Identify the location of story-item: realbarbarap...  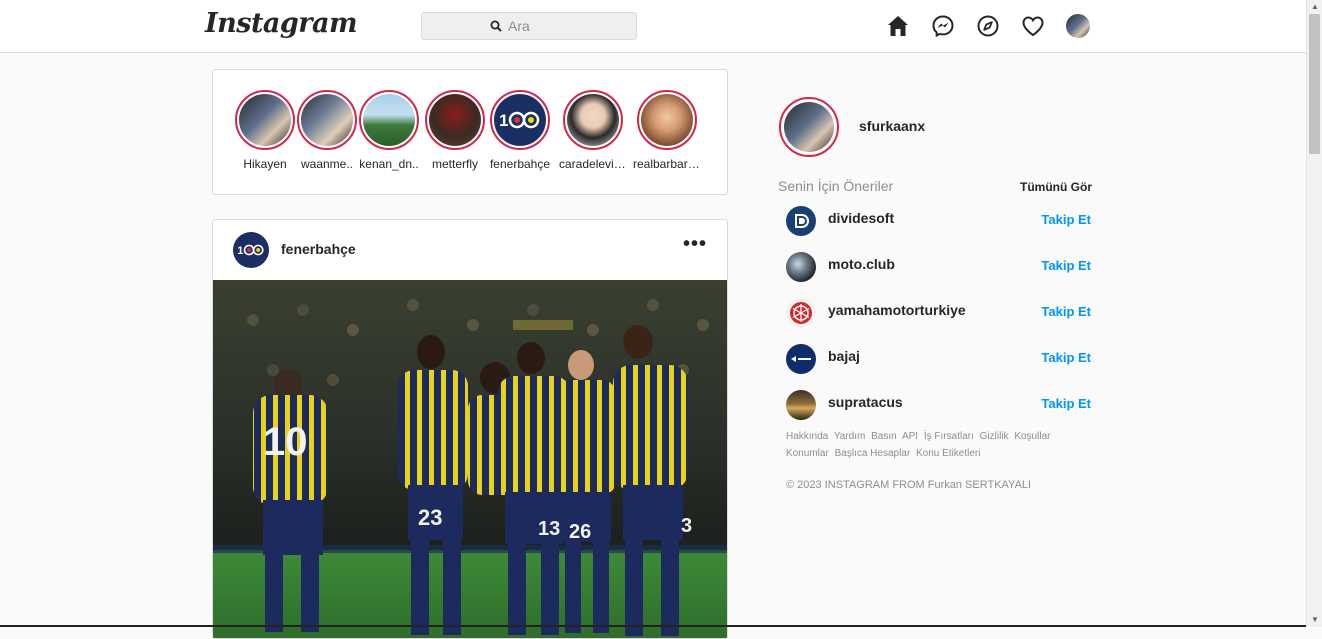
(667, 130).